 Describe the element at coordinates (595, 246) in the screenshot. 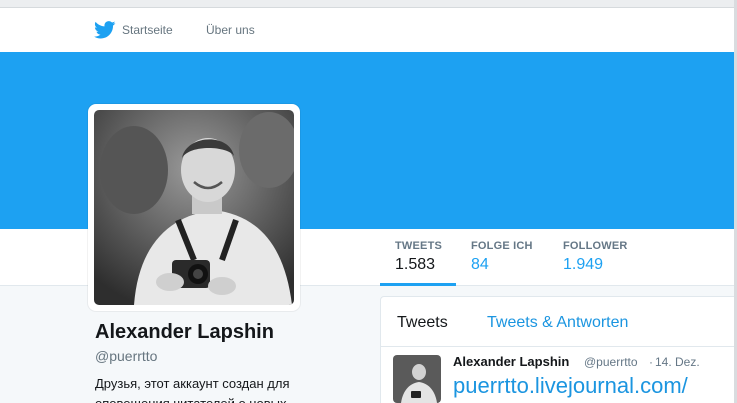

I see `stat-followers-label: FOLLOWER` at that location.